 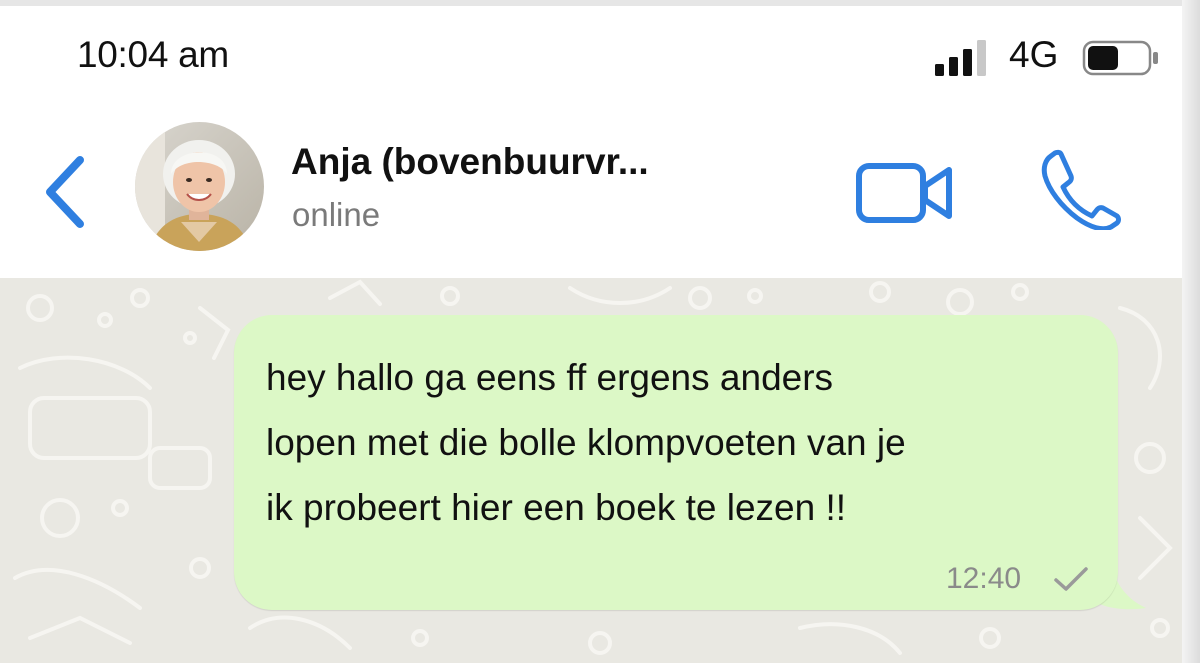 What do you see at coordinates (1071, 579) in the screenshot?
I see `single-check-icon` at bounding box center [1071, 579].